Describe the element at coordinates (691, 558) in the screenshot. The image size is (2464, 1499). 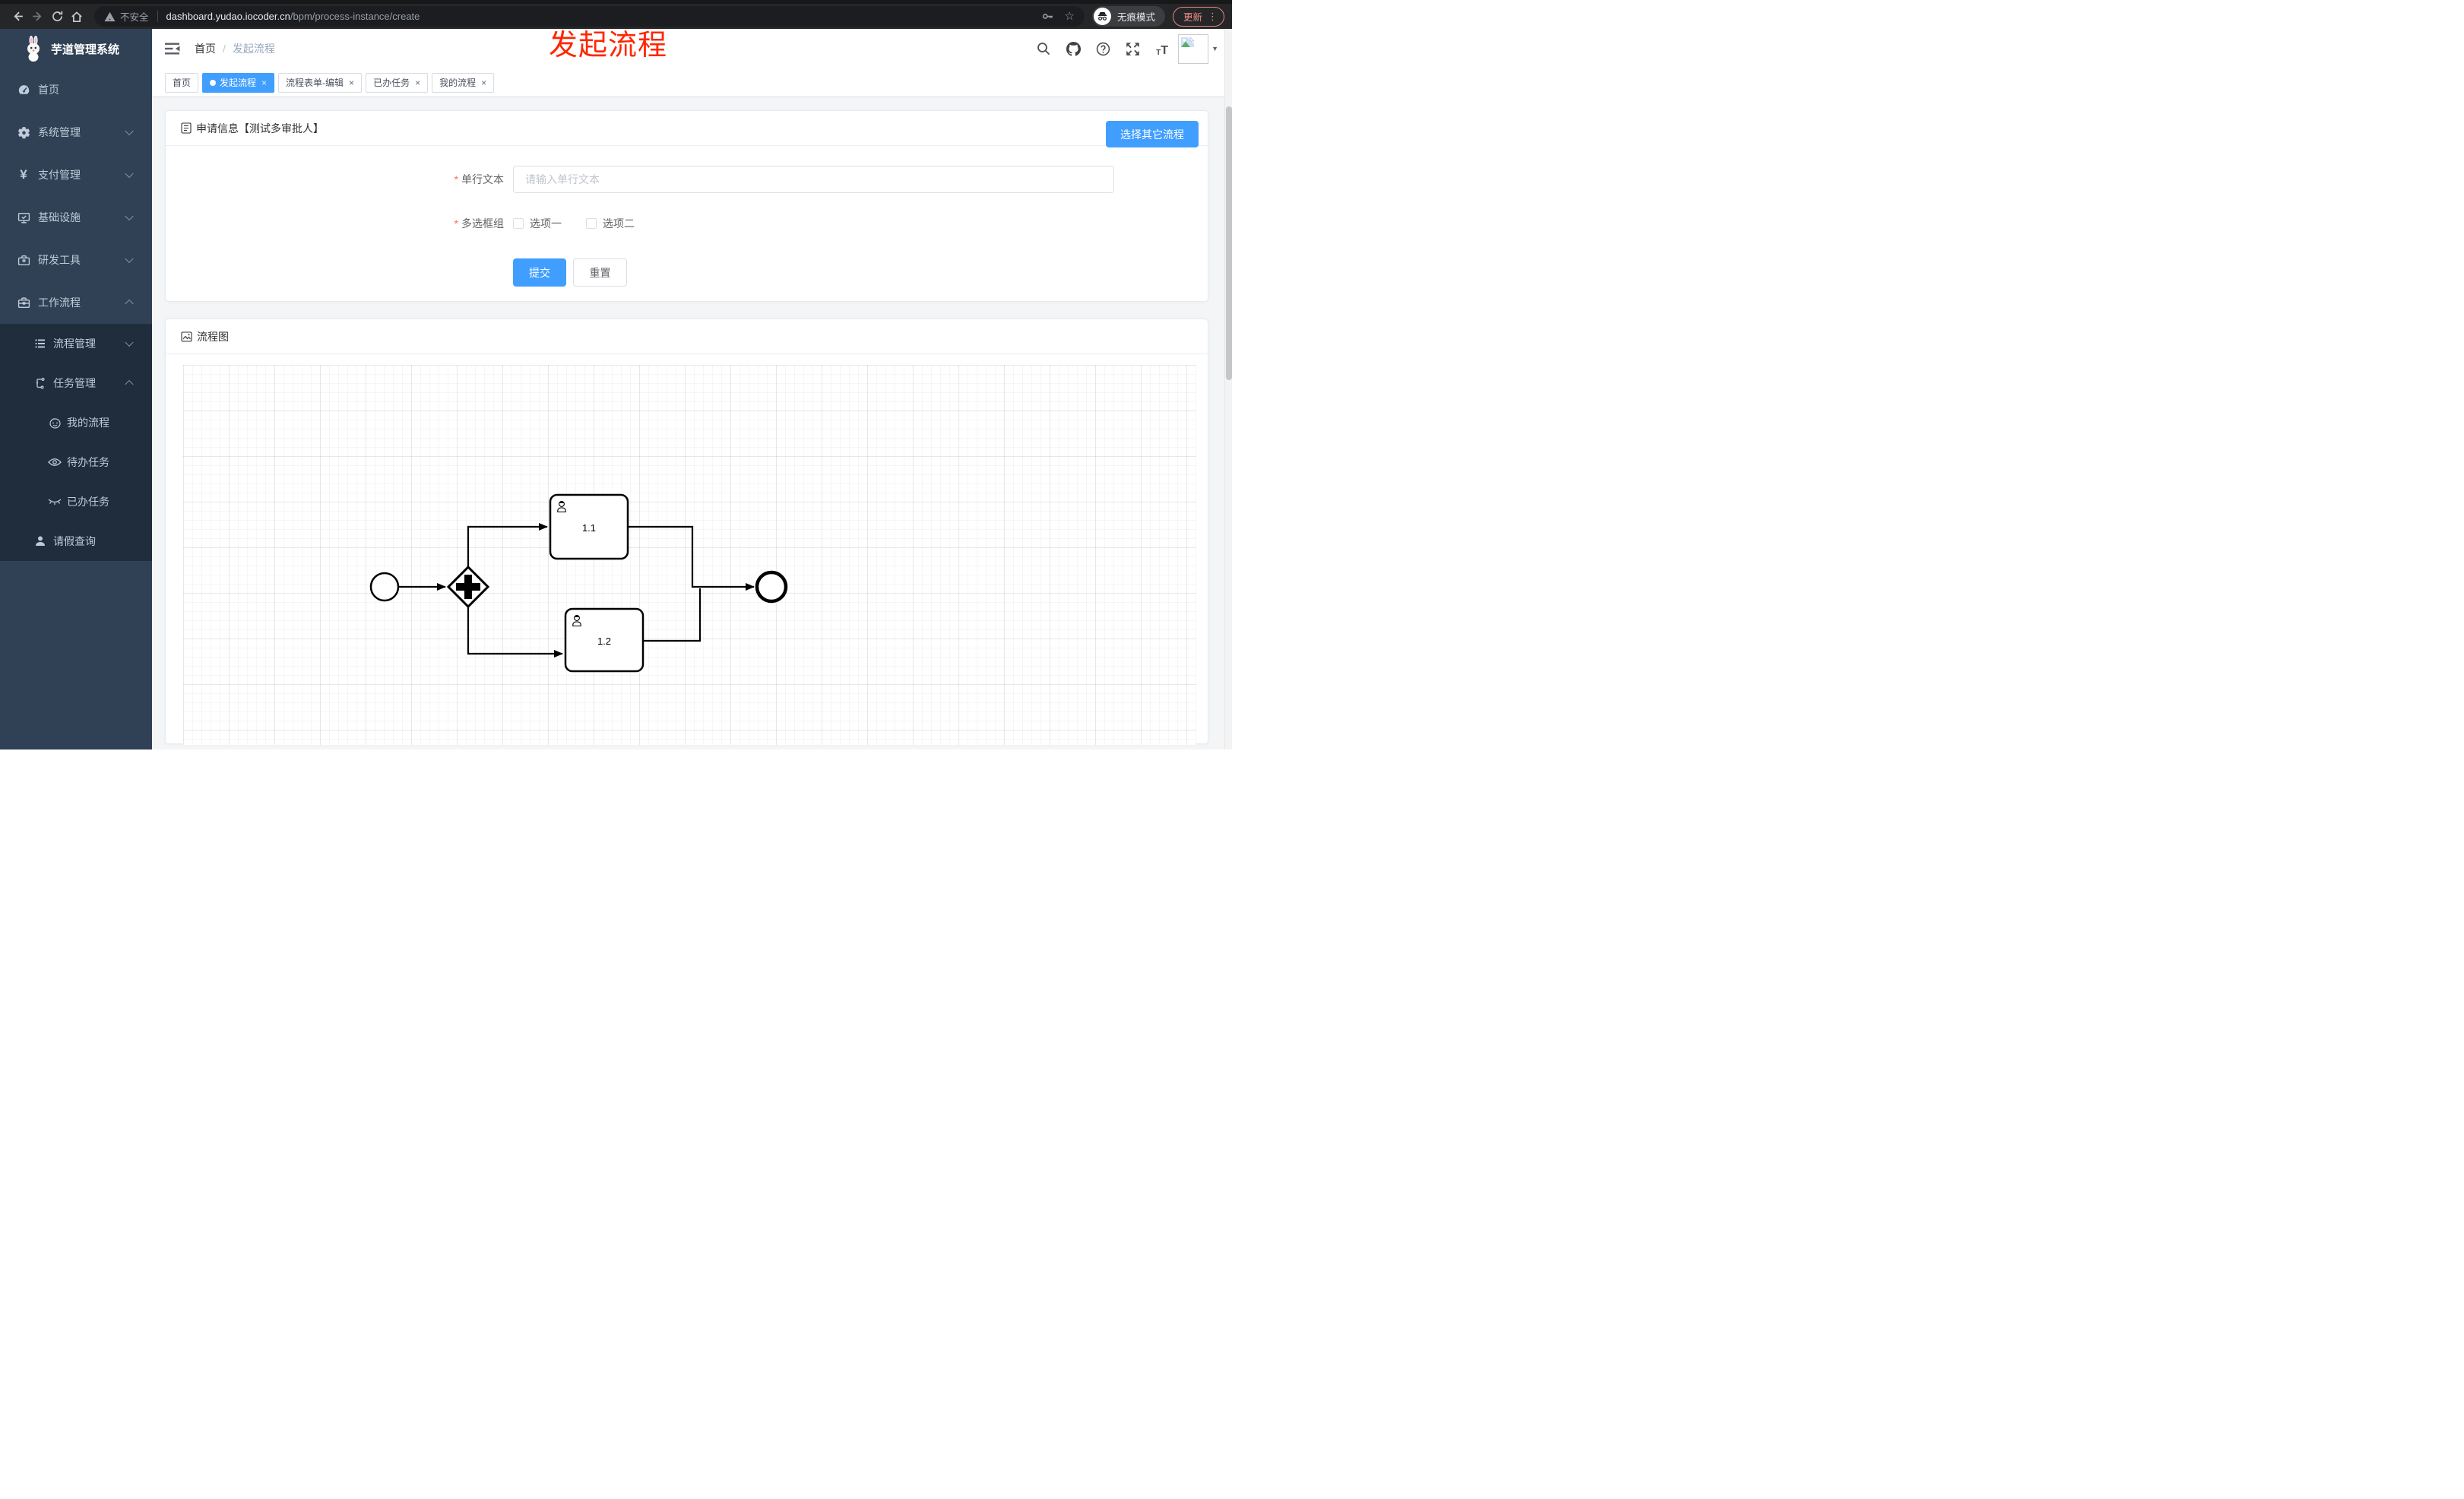
I see `flow-task1-end` at that location.